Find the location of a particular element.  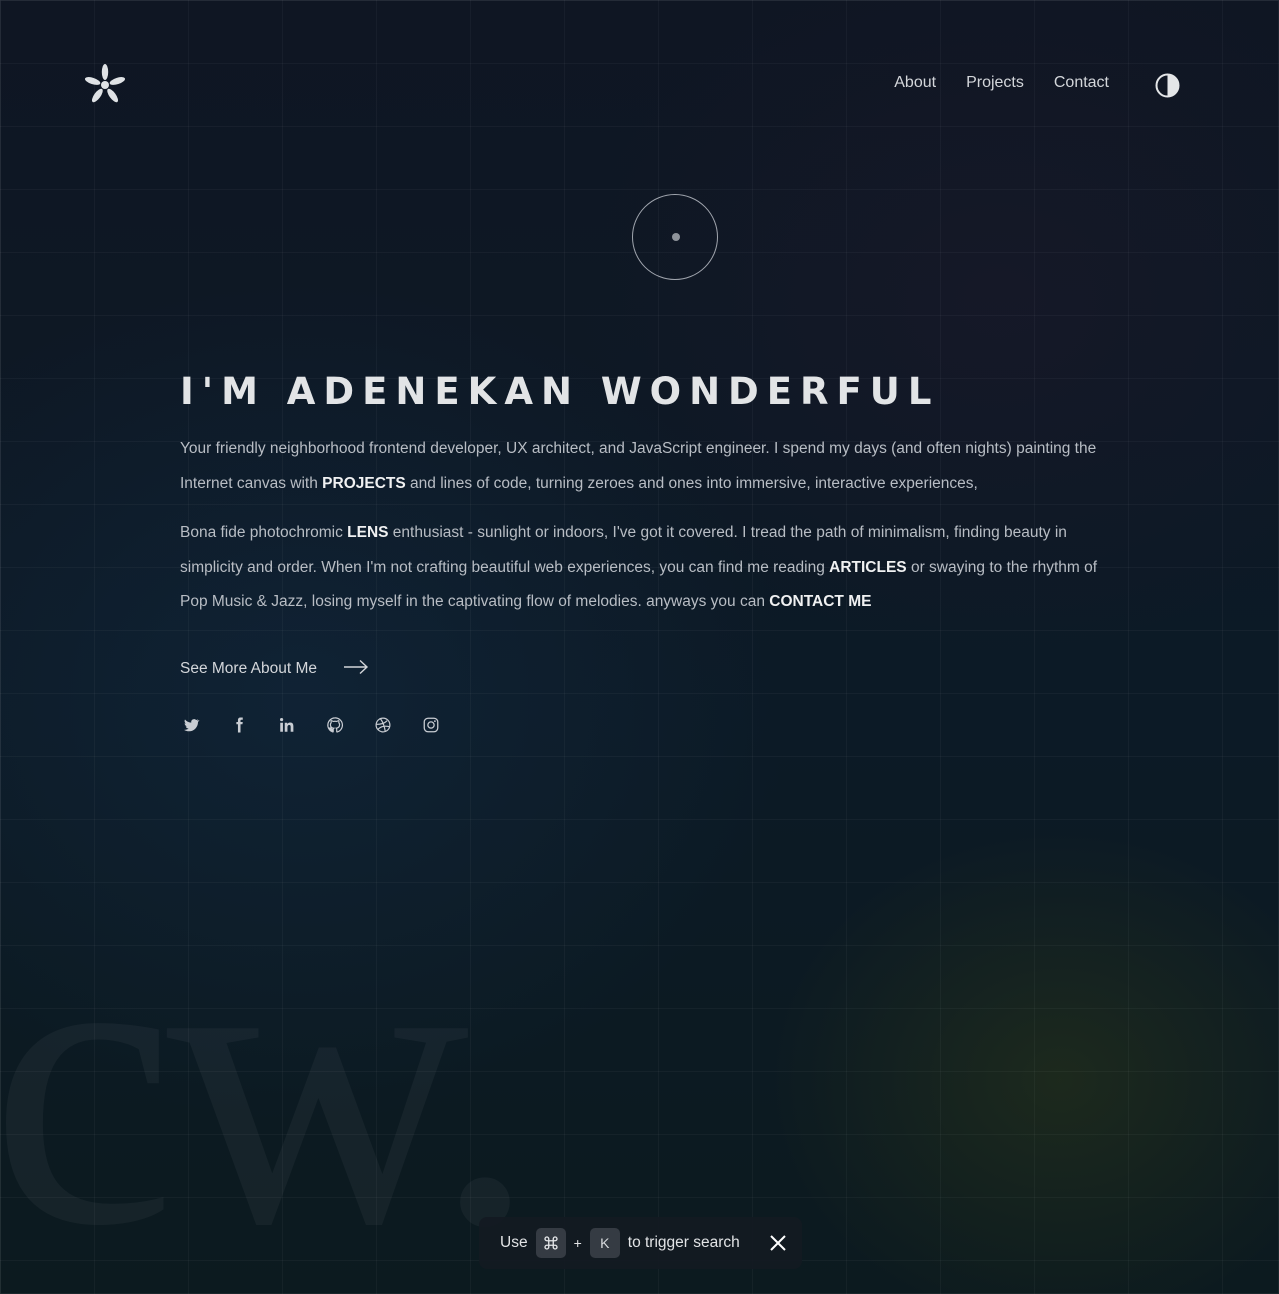

facebook-icon is located at coordinates (239, 725).